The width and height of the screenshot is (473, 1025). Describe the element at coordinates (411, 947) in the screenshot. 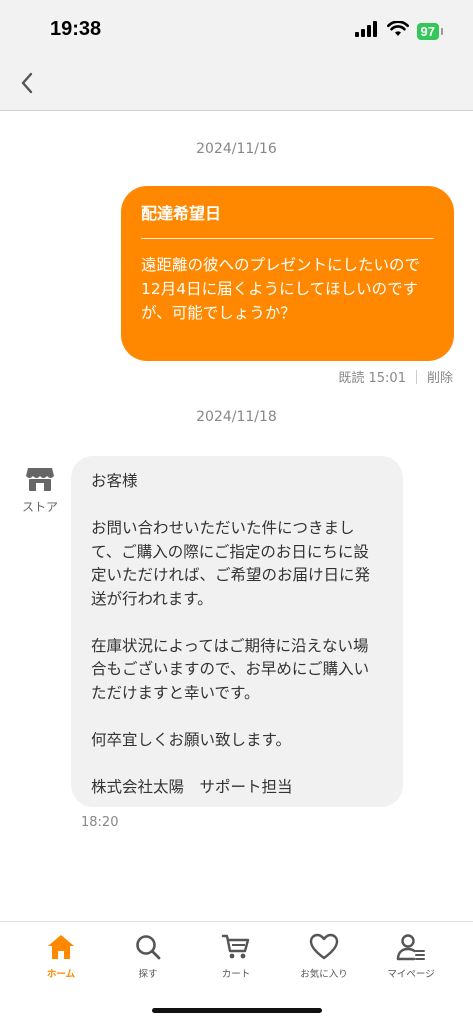

I see `user-icon` at that location.